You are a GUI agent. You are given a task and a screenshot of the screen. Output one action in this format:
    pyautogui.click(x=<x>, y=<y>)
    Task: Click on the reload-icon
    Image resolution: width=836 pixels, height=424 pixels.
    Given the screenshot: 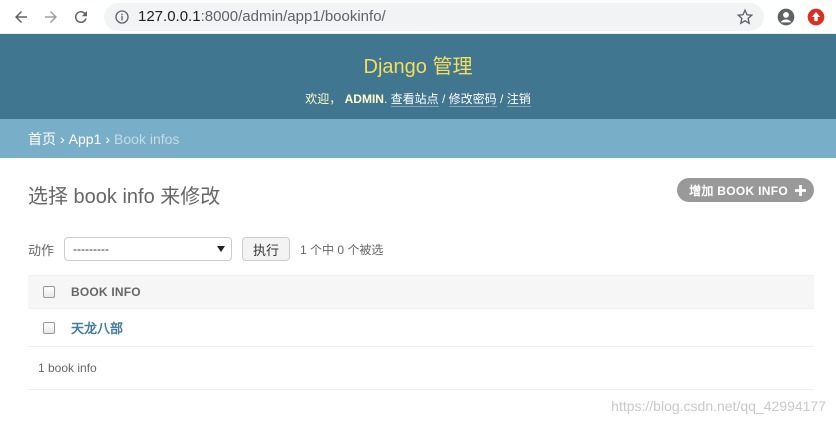 What is the action you would take?
    pyautogui.click(x=80, y=16)
    